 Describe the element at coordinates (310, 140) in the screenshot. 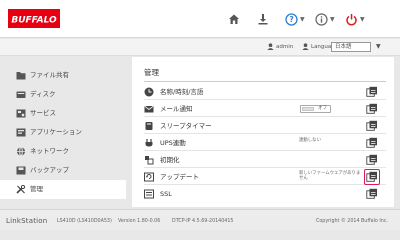

I see `ups-status-text: 連動しない` at that location.